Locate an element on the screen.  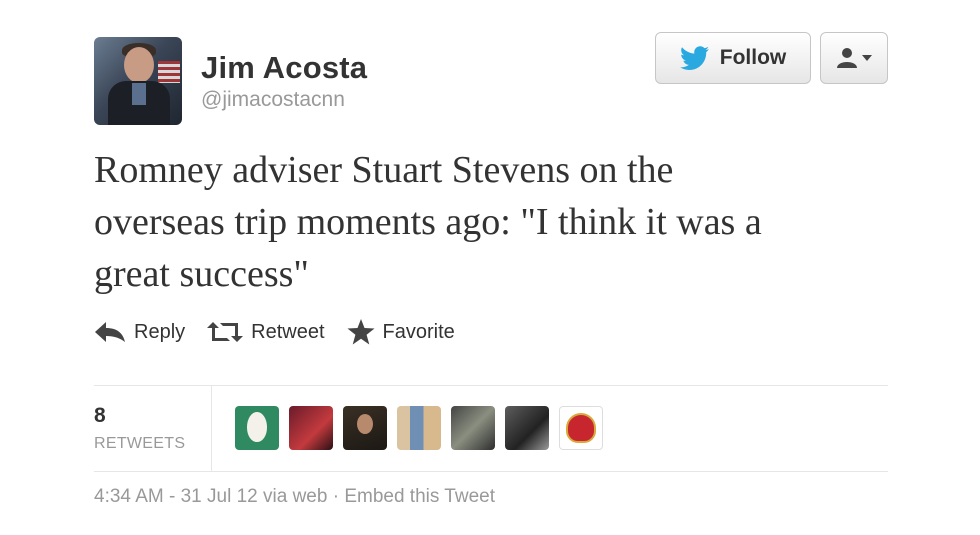
follow-button: Follow is located at coordinates (733, 58).